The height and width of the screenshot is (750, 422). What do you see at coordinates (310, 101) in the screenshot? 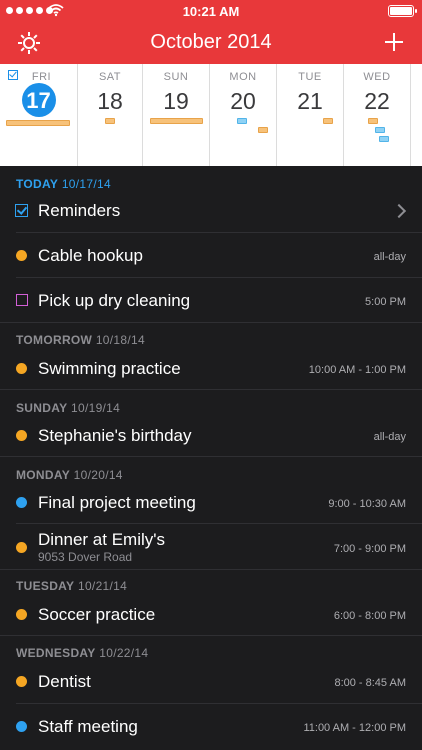
I see `day-number: 21` at bounding box center [310, 101].